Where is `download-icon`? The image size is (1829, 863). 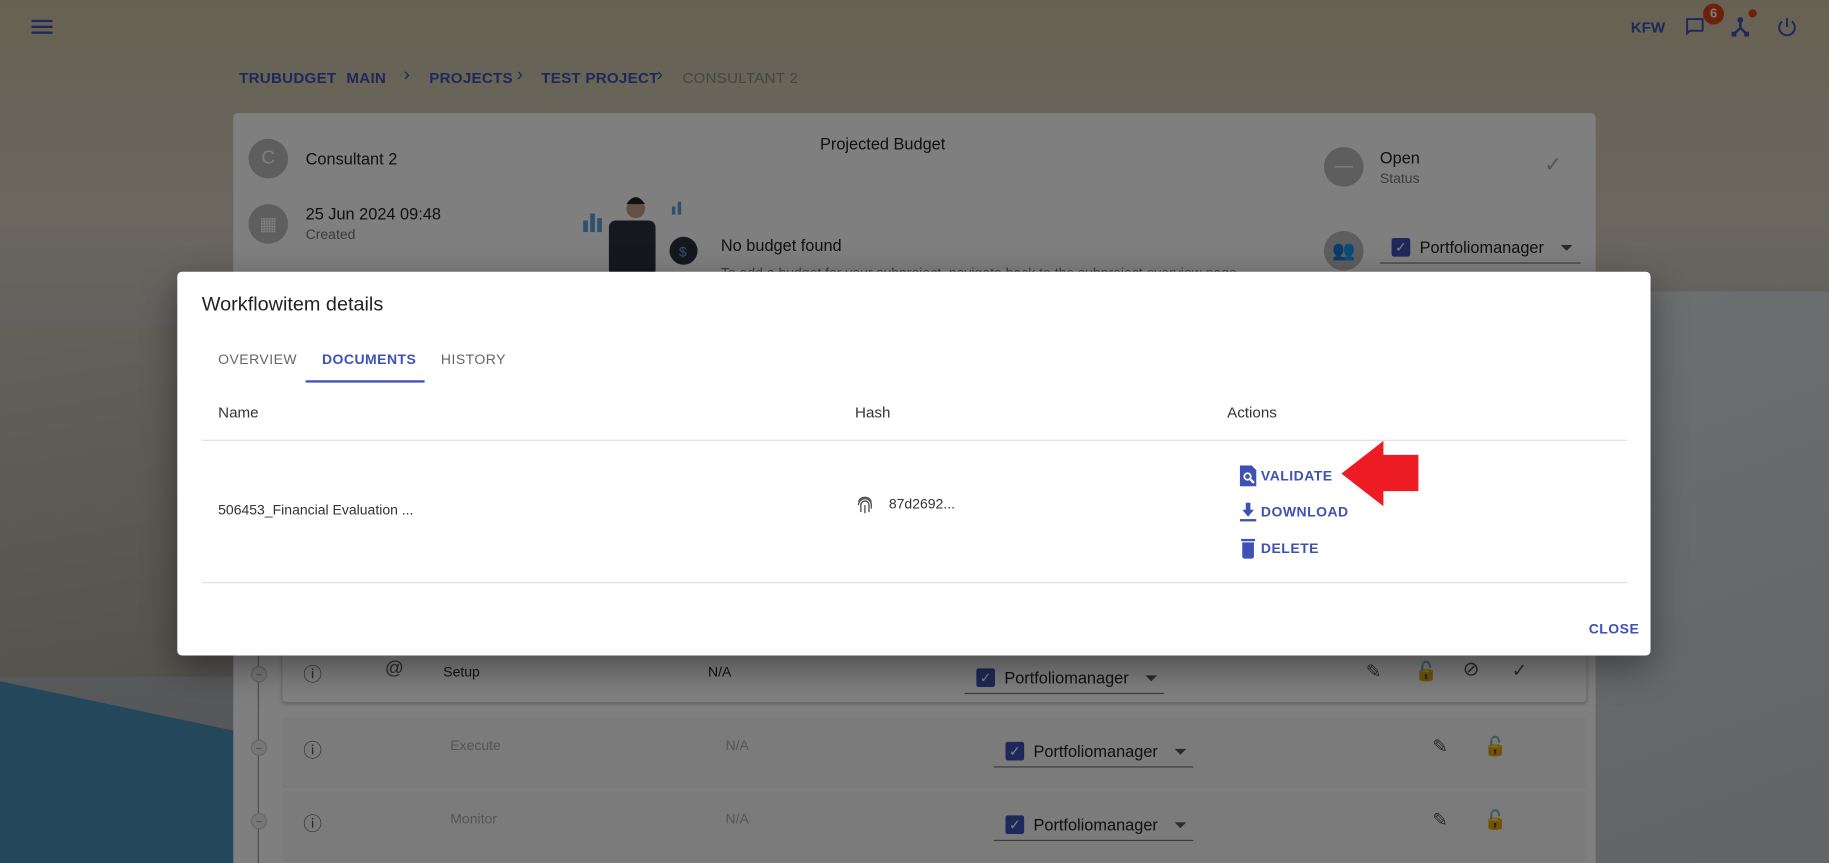 download-icon is located at coordinates (1248, 512).